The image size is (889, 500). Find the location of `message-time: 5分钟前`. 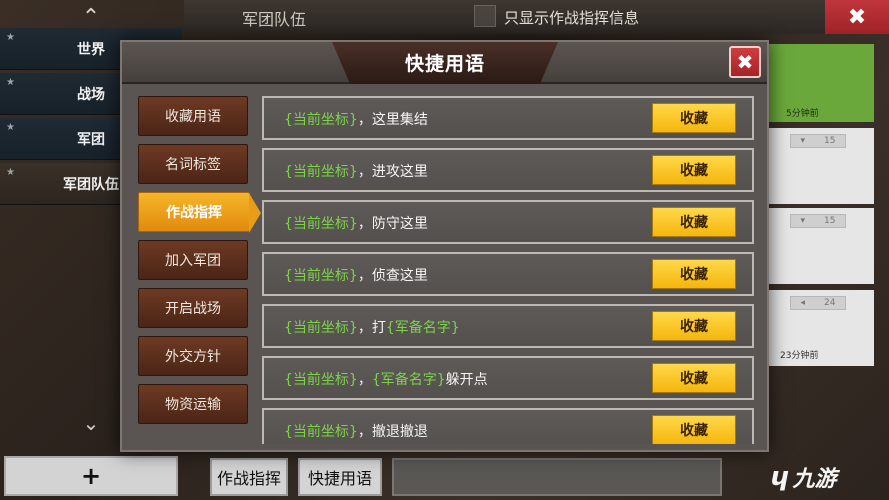

message-time: 5分钟前 is located at coordinates (802, 114).